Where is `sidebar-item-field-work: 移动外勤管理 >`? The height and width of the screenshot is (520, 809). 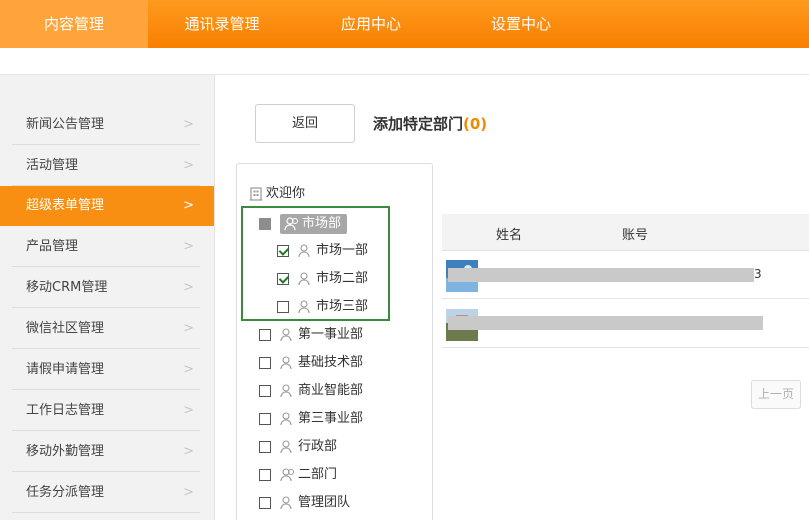
sidebar-item-field-work: 移动外勤管理 > is located at coordinates (107, 452).